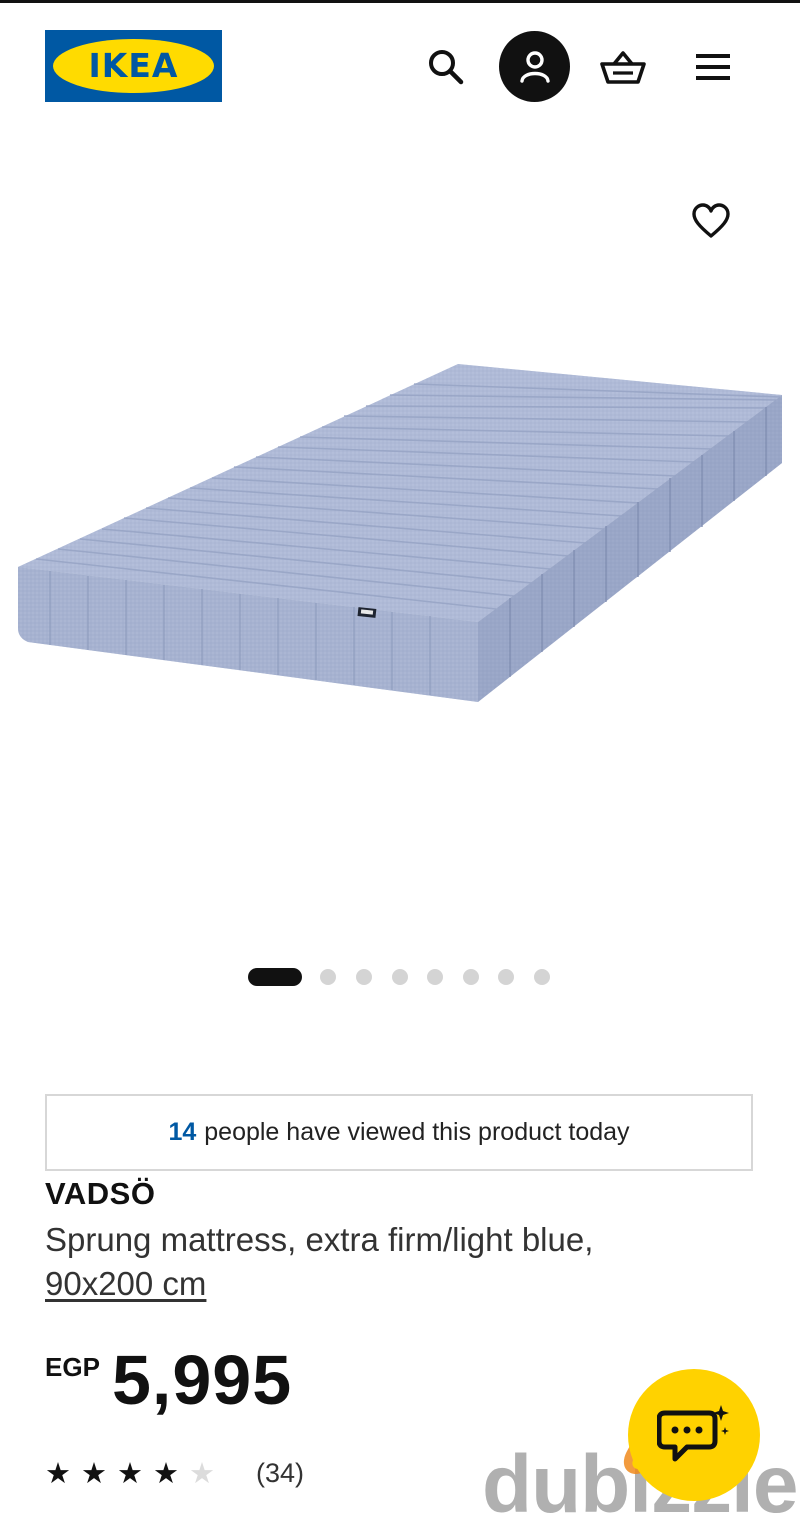 The image size is (800, 1530). I want to click on review-count: (34), so click(280, 1473).